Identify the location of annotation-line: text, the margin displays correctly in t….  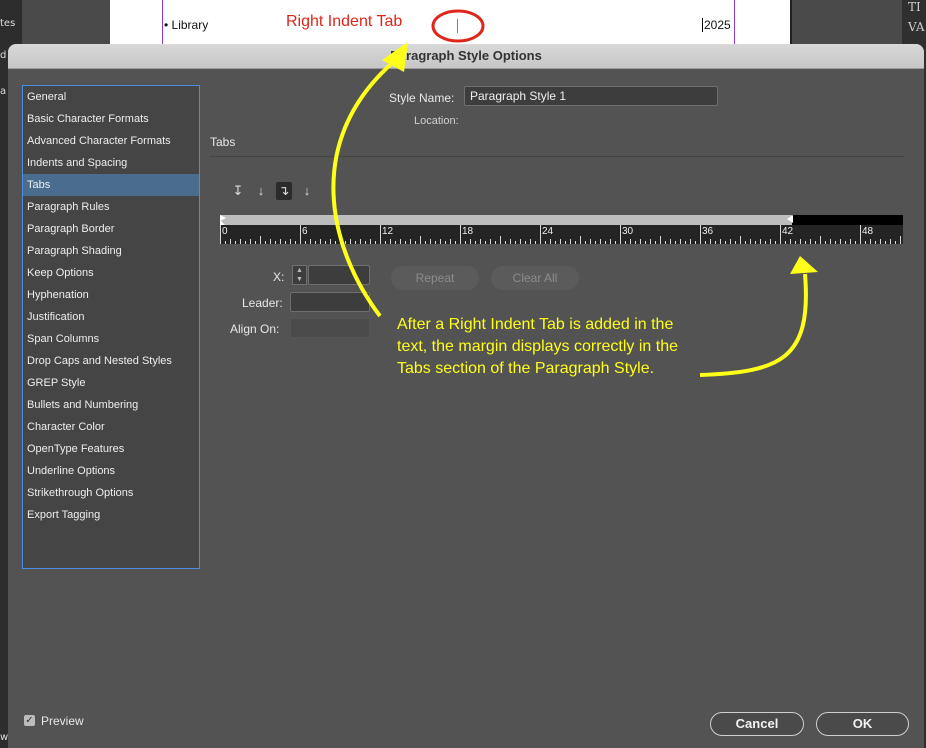
(538, 346).